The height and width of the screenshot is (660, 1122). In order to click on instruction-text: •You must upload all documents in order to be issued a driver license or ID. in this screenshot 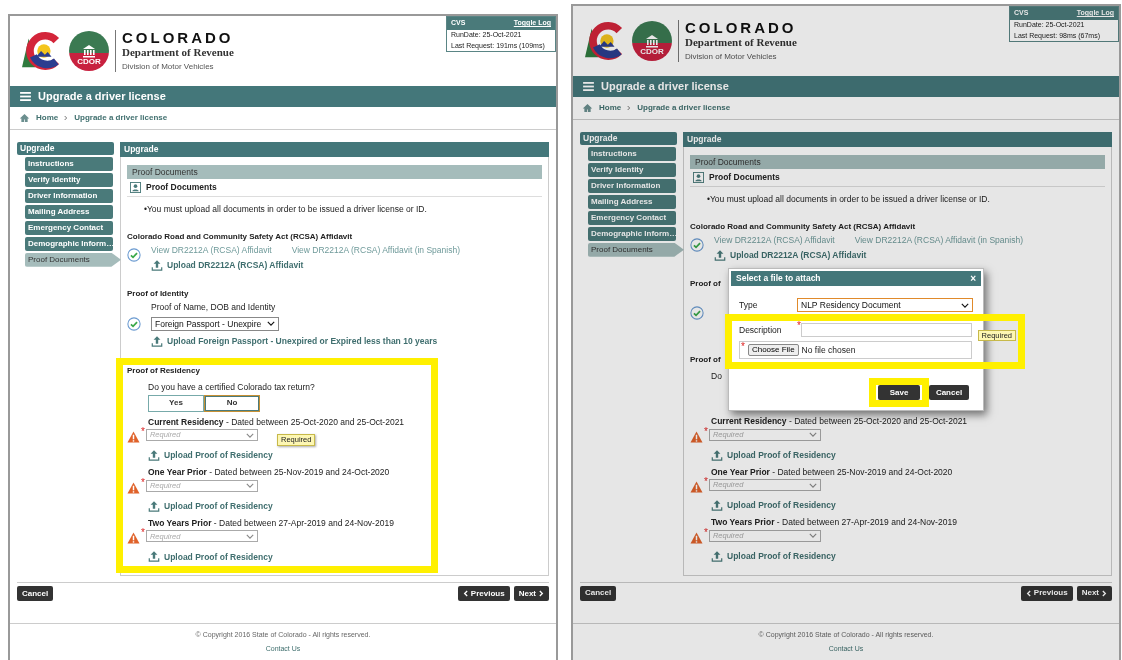, I will do `click(286, 209)`.